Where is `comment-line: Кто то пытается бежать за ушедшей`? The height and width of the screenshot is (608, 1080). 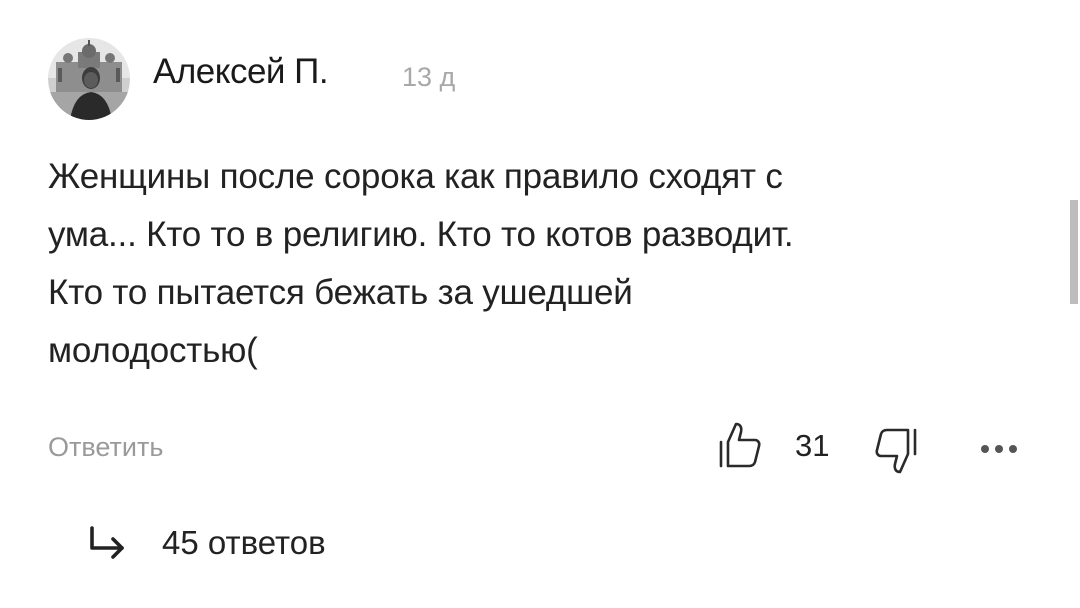
comment-line: Кто то пытается бежать за ушедшей is located at coordinates (340, 292).